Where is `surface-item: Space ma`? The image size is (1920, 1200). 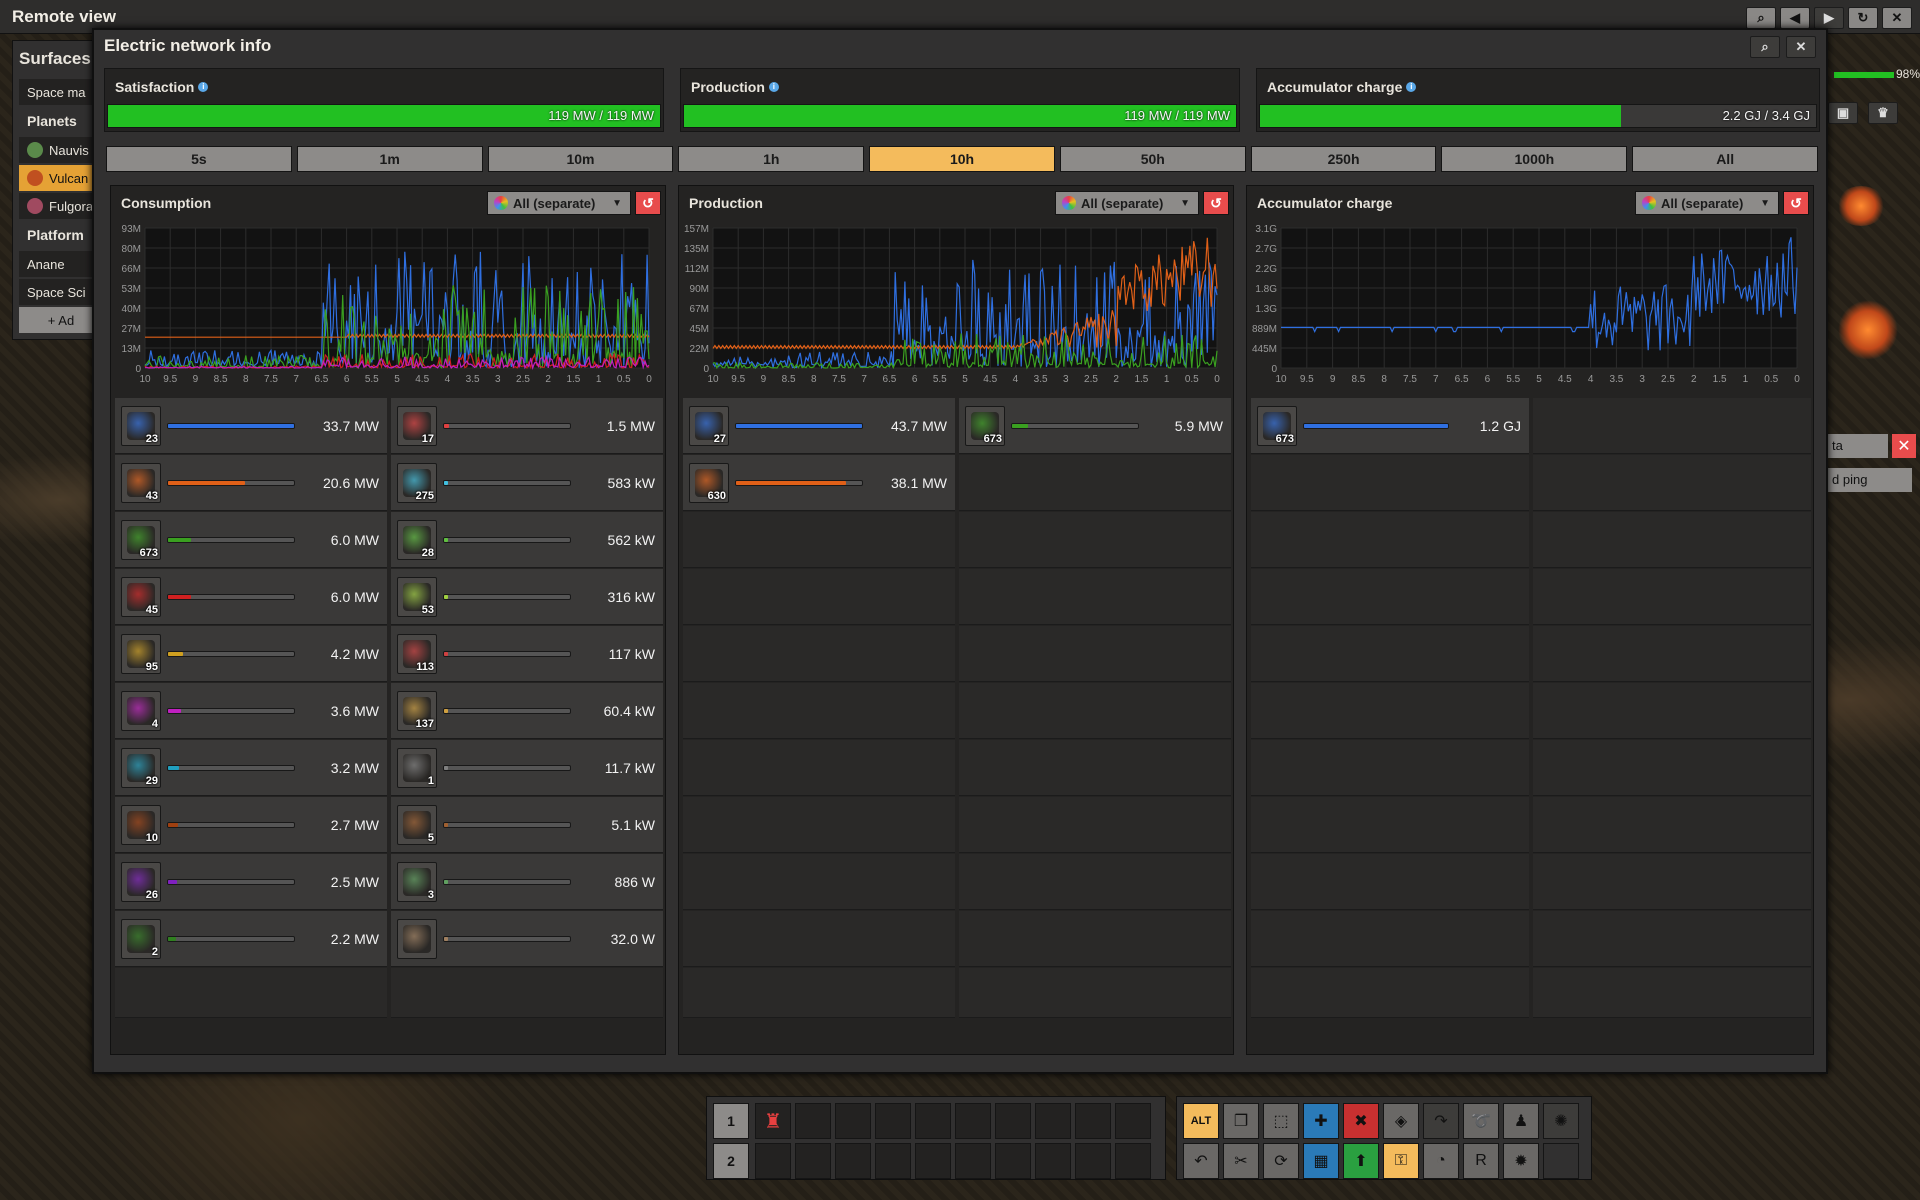
surface-item: Space ma is located at coordinates (57, 92).